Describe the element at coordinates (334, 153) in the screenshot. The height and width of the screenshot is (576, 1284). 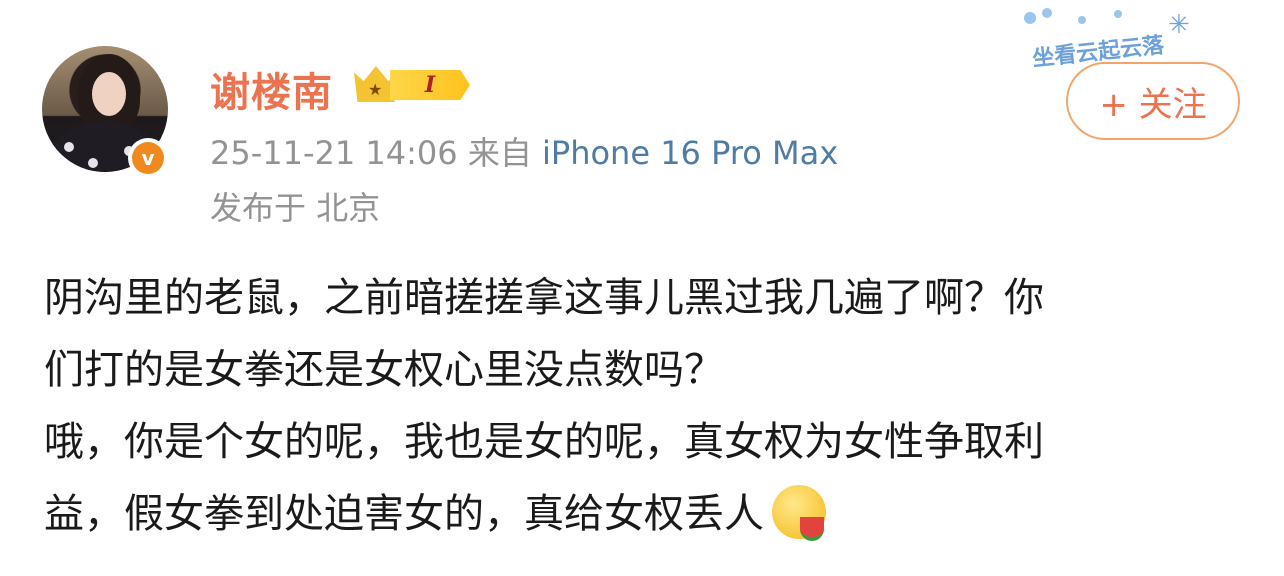
I see `post-datetime: 25-11-21 14:06` at that location.